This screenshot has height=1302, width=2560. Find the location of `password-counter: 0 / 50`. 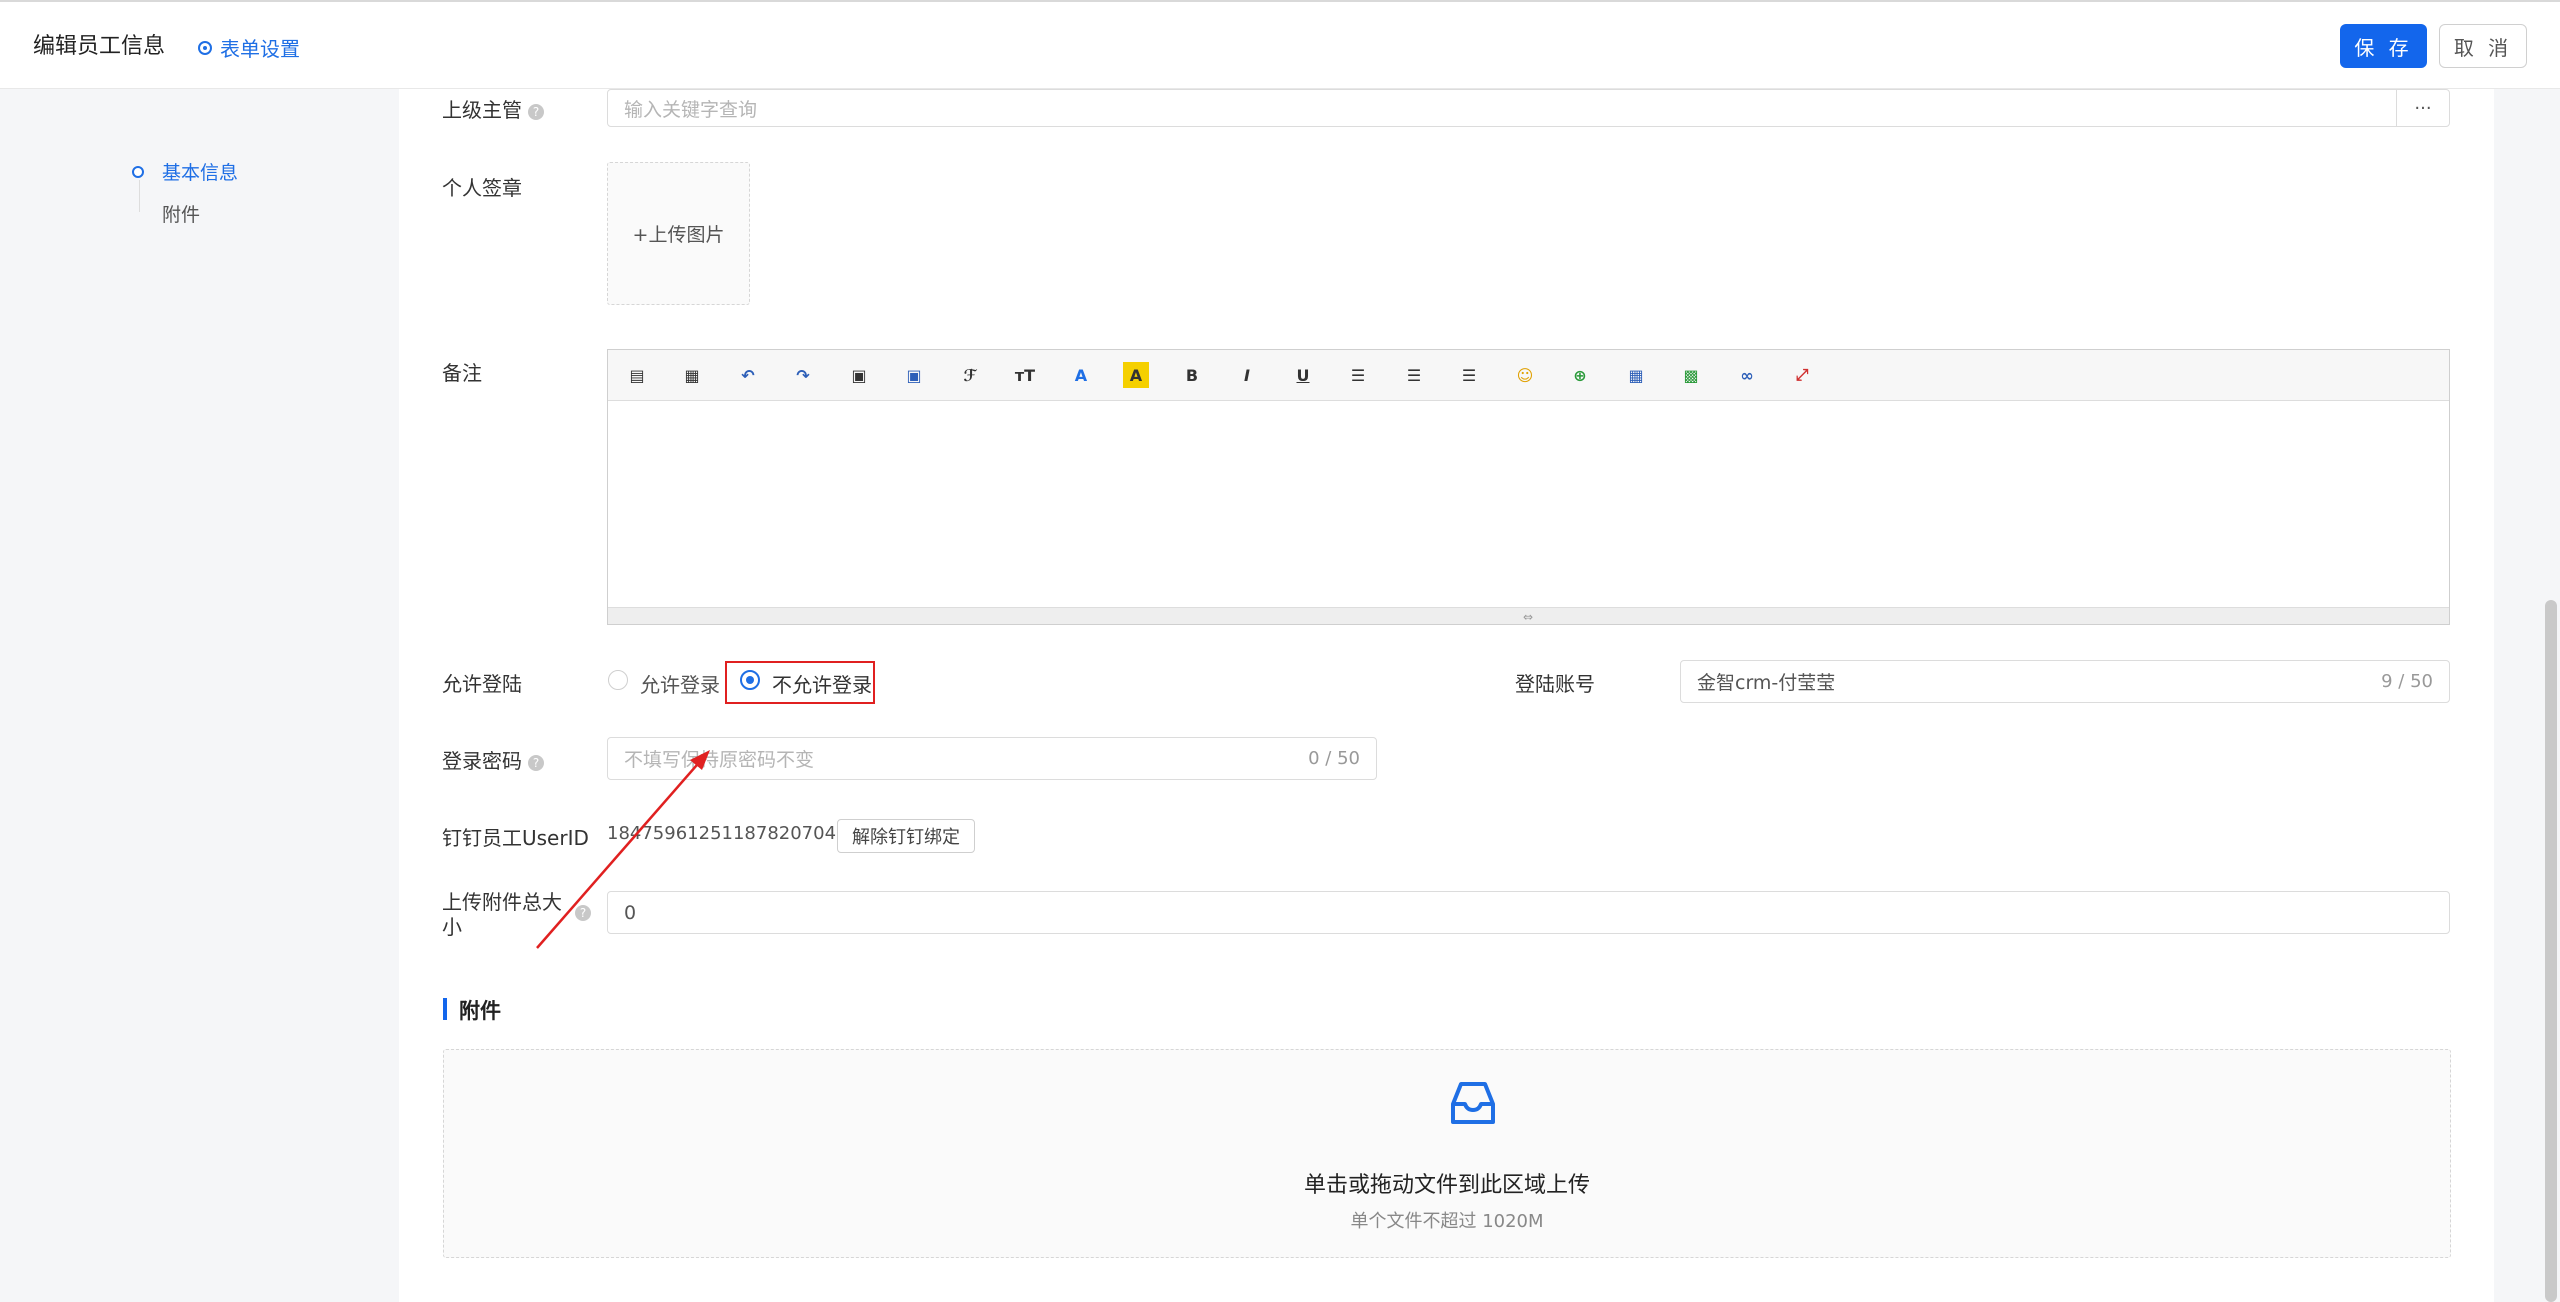

password-counter: 0 / 50 is located at coordinates (1334, 758).